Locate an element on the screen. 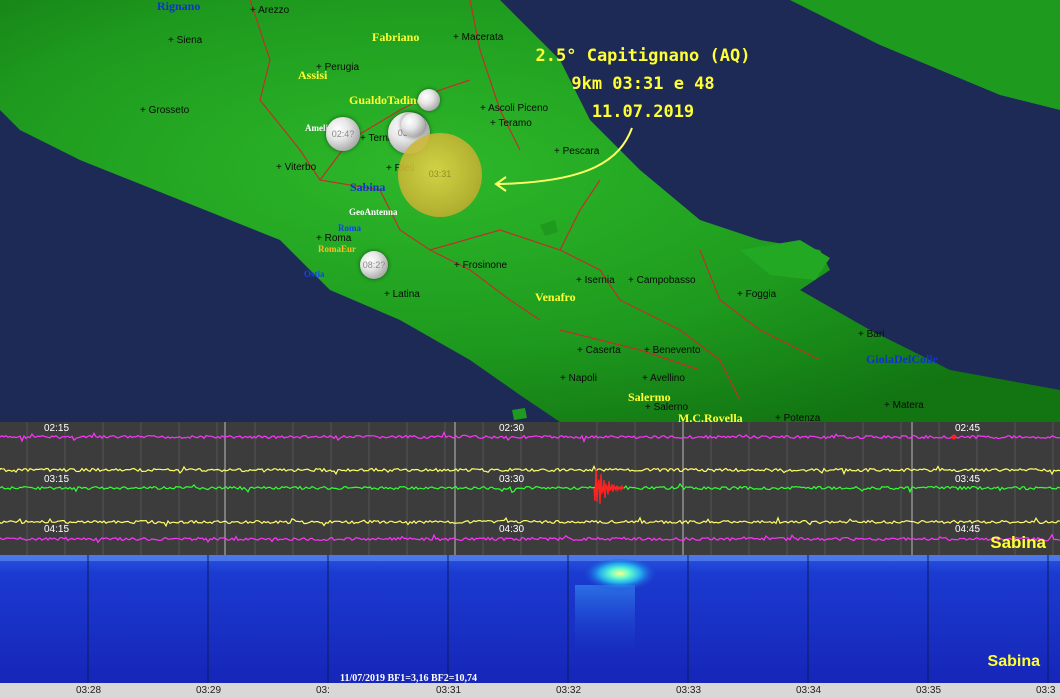 This screenshot has height=698, width=1060. city-siena: Siena is located at coordinates (185, 40).